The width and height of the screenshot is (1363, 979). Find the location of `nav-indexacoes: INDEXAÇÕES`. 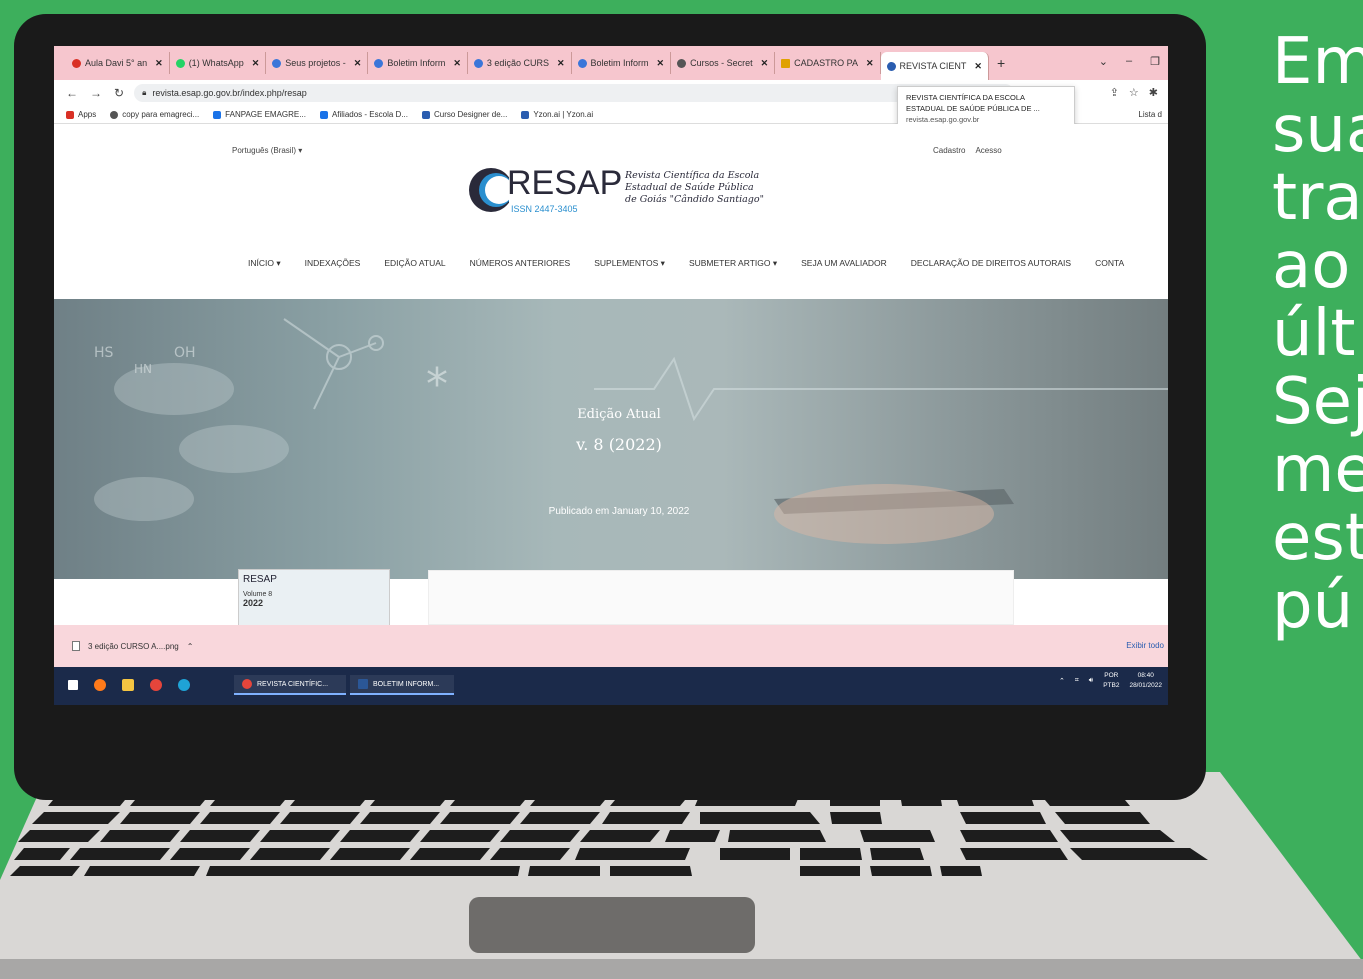

nav-indexacoes: INDEXAÇÕES is located at coordinates (333, 263).